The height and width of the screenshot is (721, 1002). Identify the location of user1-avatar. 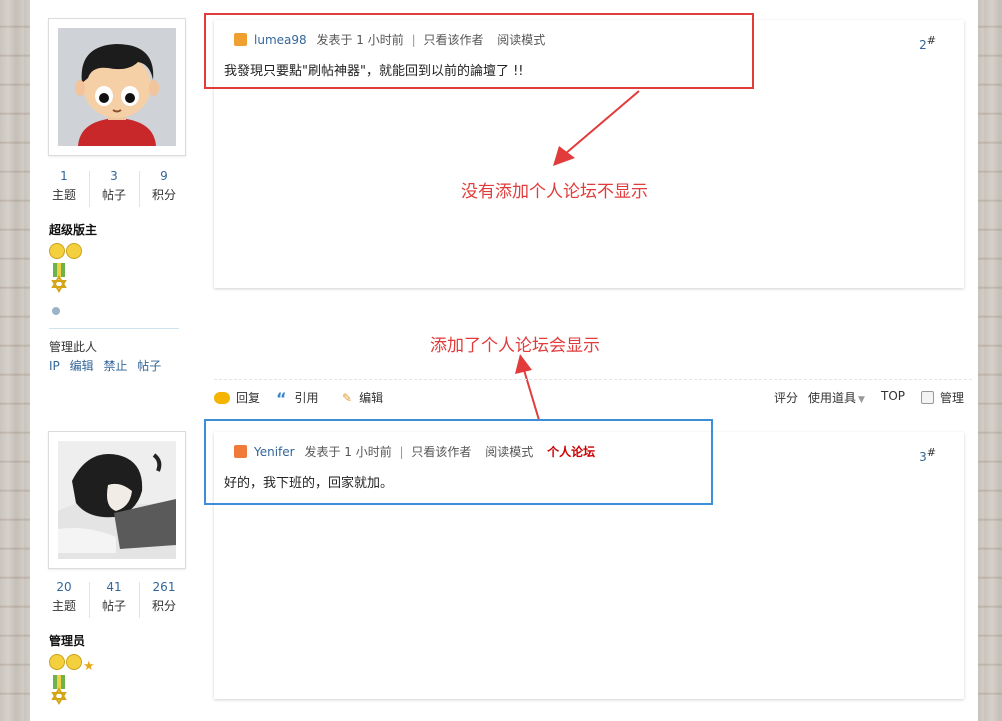
(117, 87).